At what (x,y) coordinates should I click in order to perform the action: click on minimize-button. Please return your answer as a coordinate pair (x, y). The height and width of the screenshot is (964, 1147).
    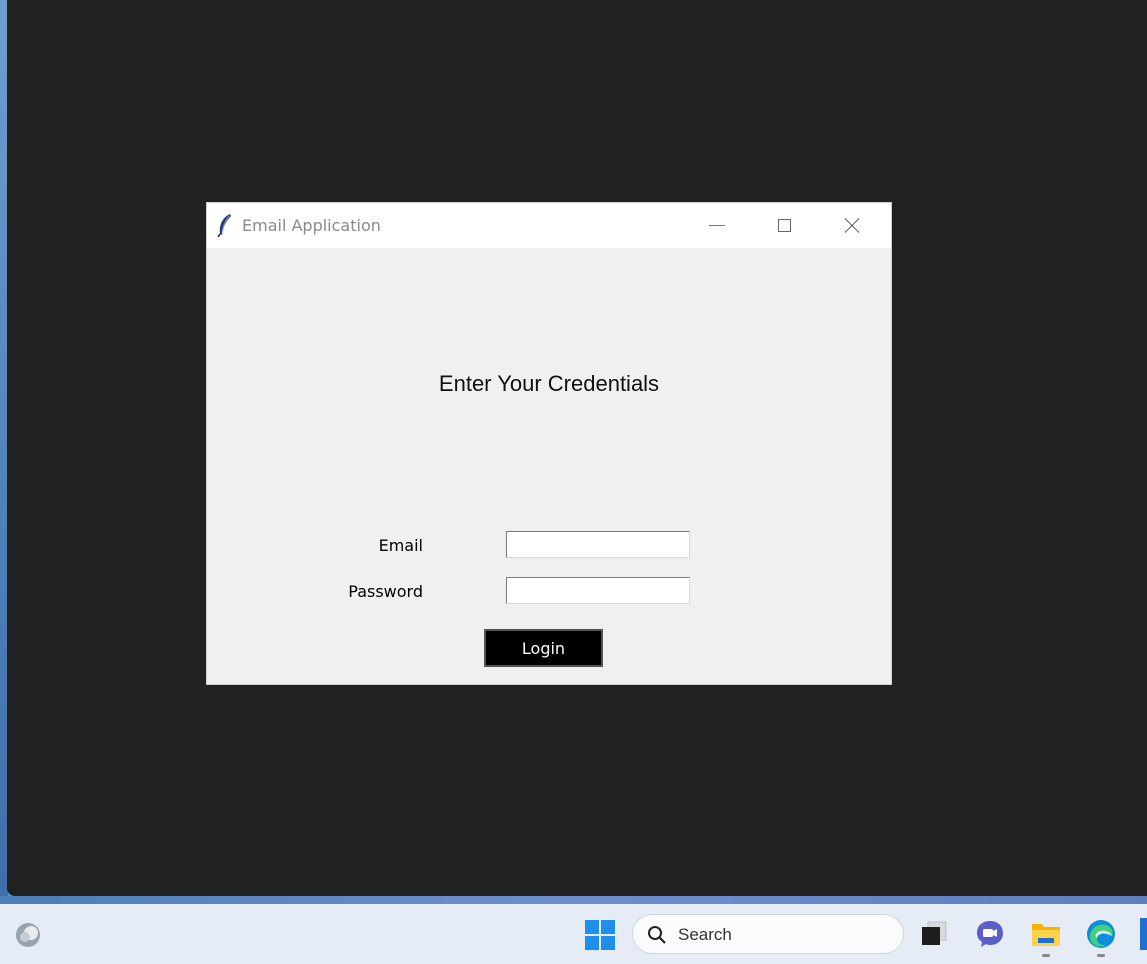
    Looking at the image, I should click on (717, 225).